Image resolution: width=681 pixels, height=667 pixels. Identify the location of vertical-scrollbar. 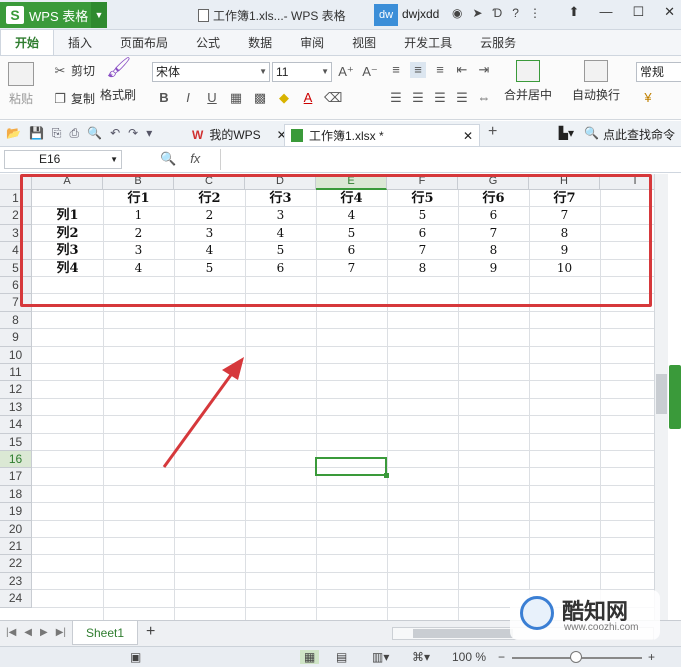
(661, 397).